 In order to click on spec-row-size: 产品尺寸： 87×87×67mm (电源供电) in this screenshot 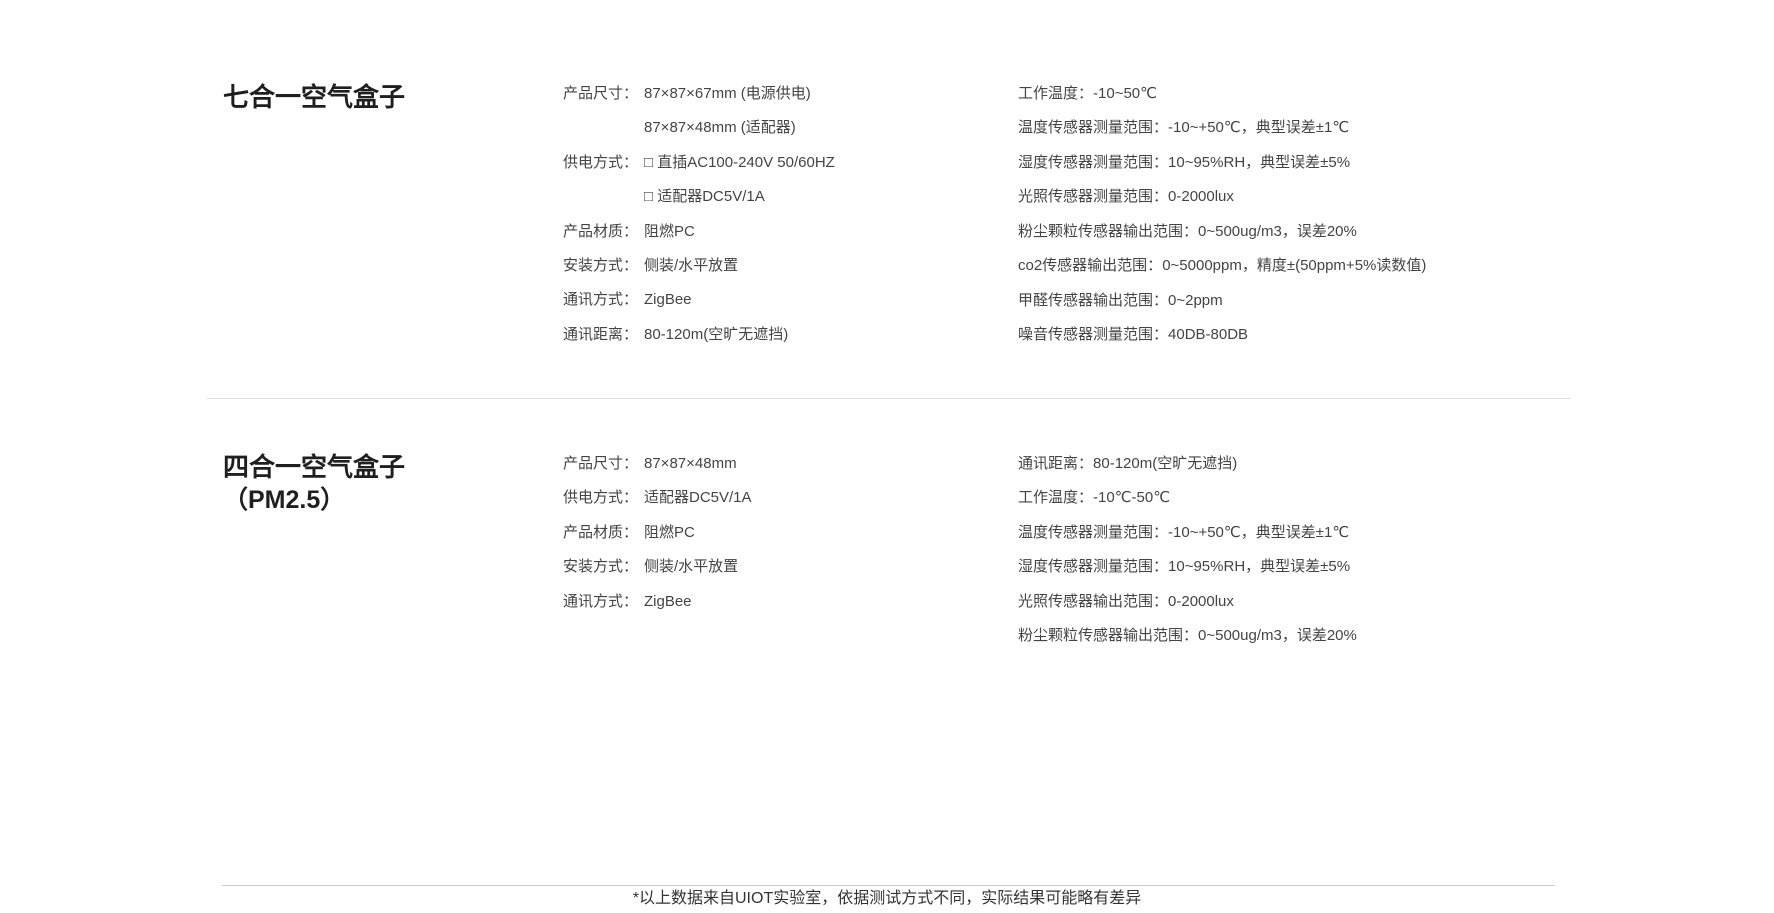, I will do `click(773, 94)`.